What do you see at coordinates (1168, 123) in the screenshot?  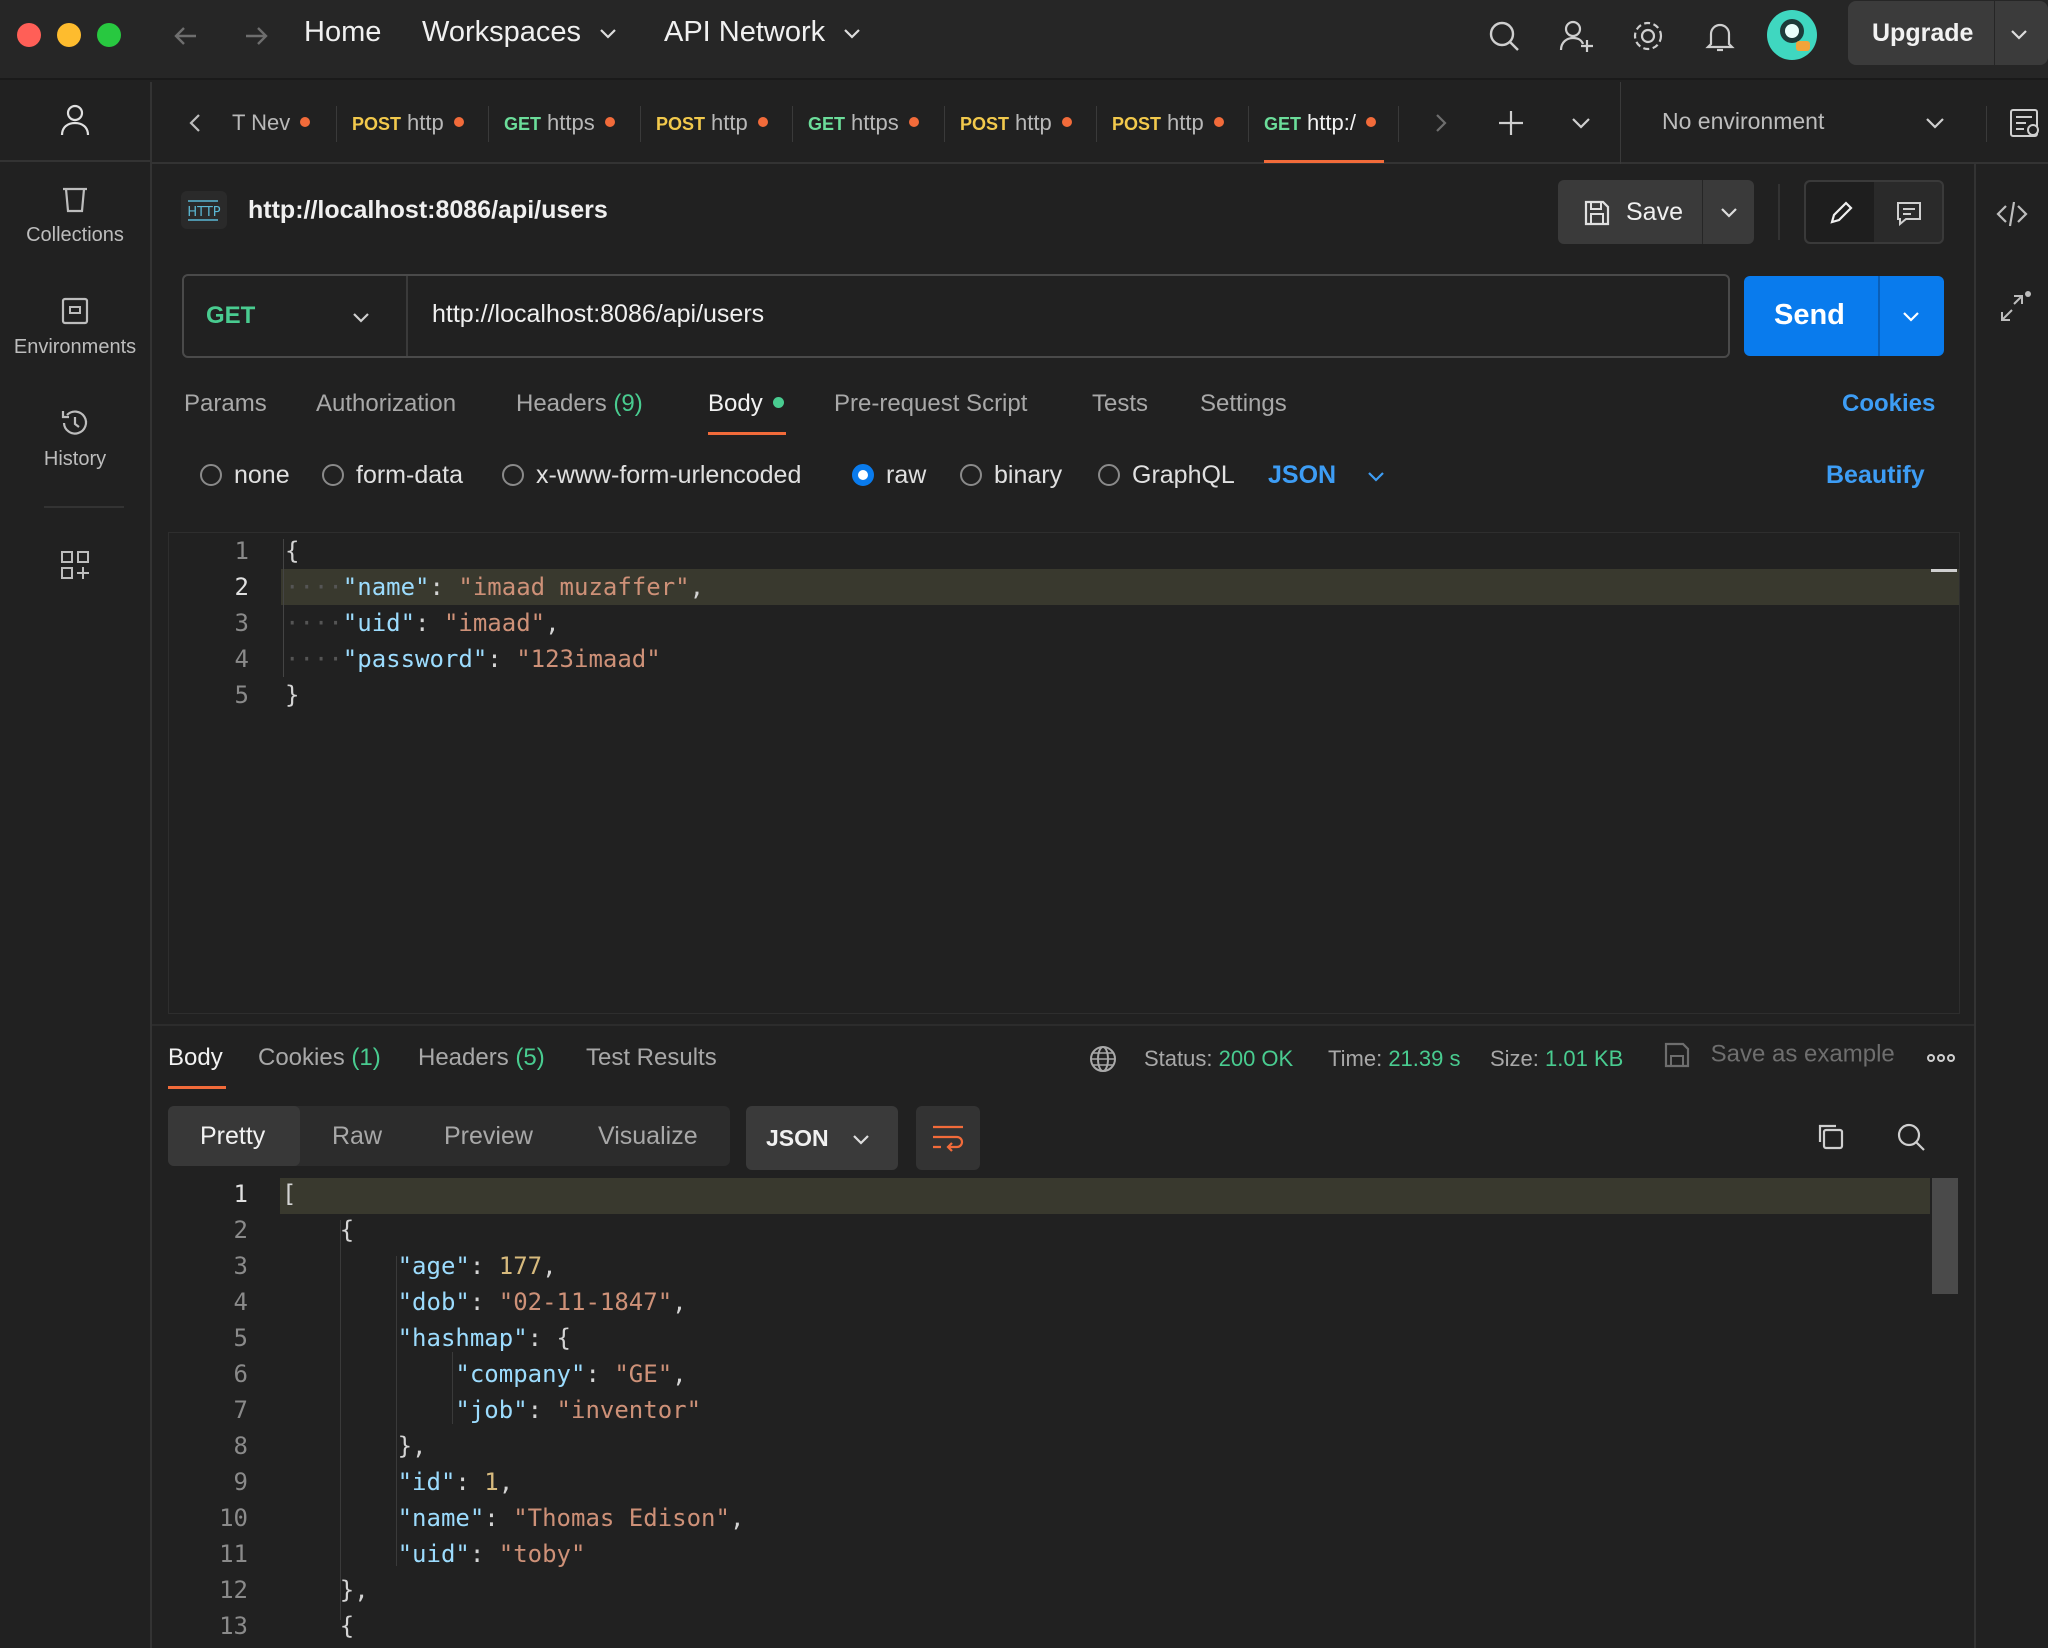 I see `tab-6: POST http` at bounding box center [1168, 123].